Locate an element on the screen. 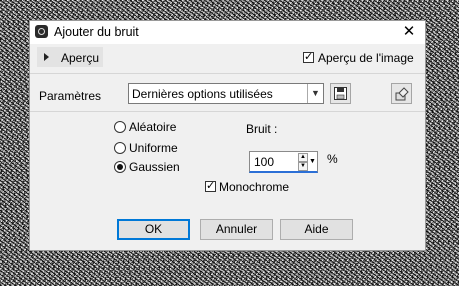 This screenshot has width=459, height=286. noise-amount-stepper: 100 ▲ ▼ ▼ is located at coordinates (283, 162).